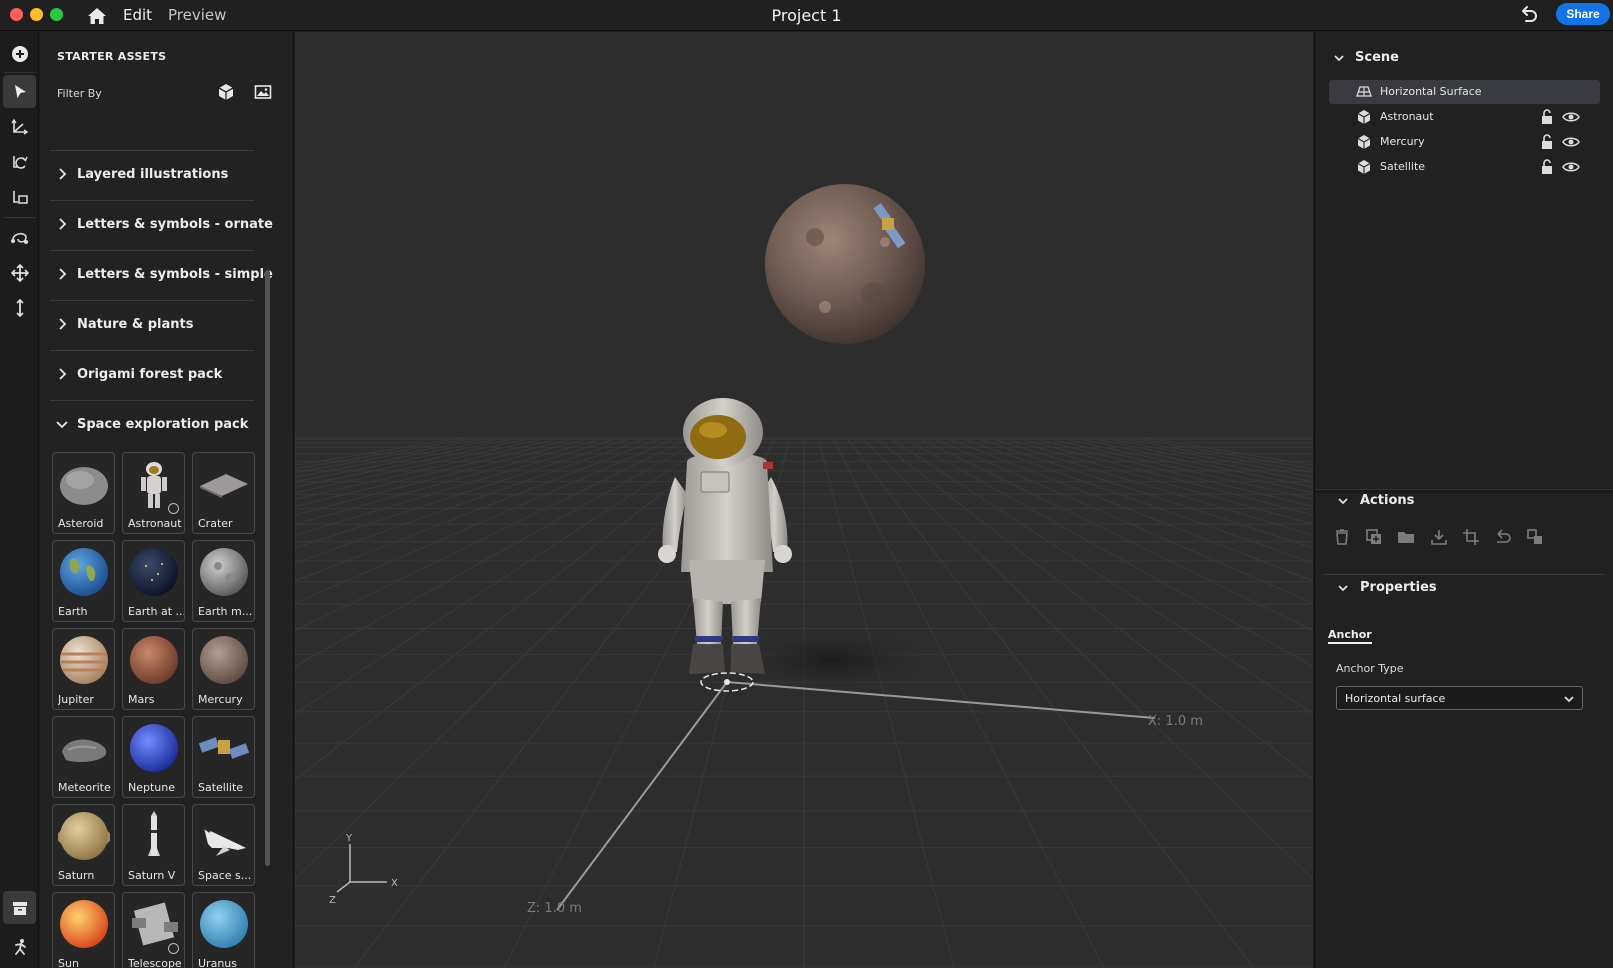  I want to click on asset-tile: Earth, so click(83, 581).